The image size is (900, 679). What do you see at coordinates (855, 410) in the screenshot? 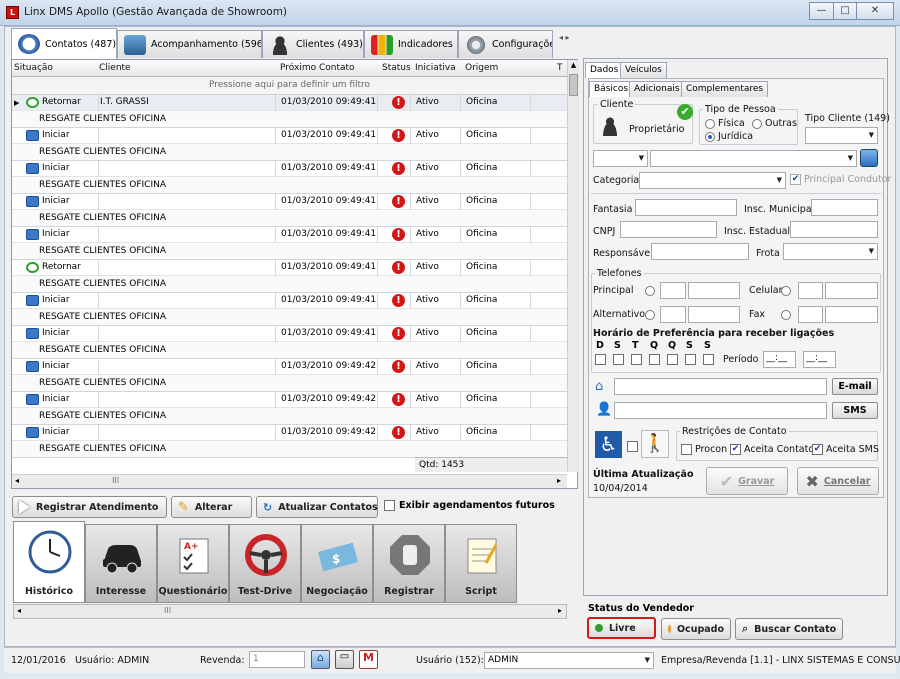
I see `sms-button: SMS` at bounding box center [855, 410].